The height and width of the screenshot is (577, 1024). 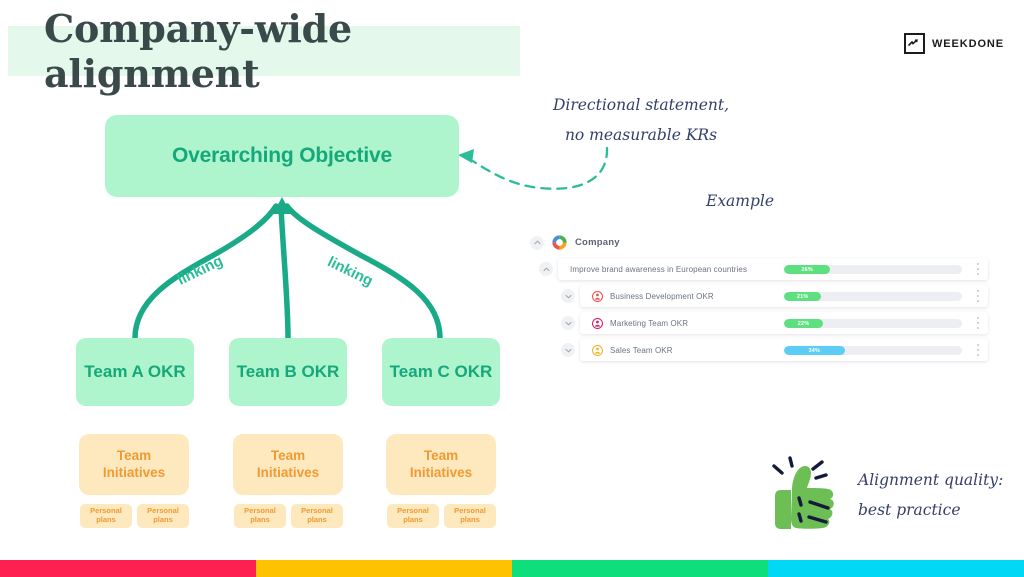 I want to click on progress-percent: 21%, so click(x=802, y=296).